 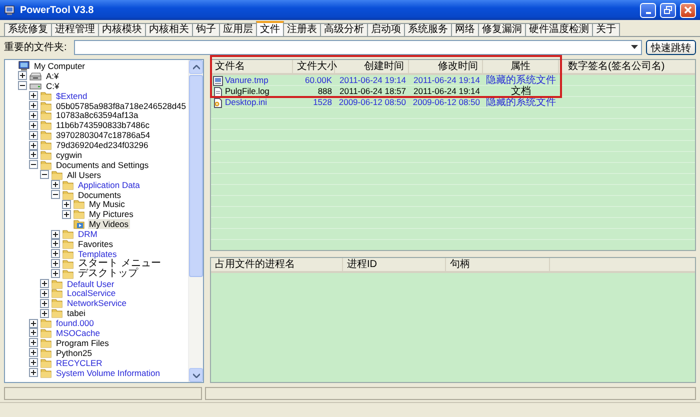 What do you see at coordinates (91, 283) in the screenshot?
I see `tree-item: Default User` at bounding box center [91, 283].